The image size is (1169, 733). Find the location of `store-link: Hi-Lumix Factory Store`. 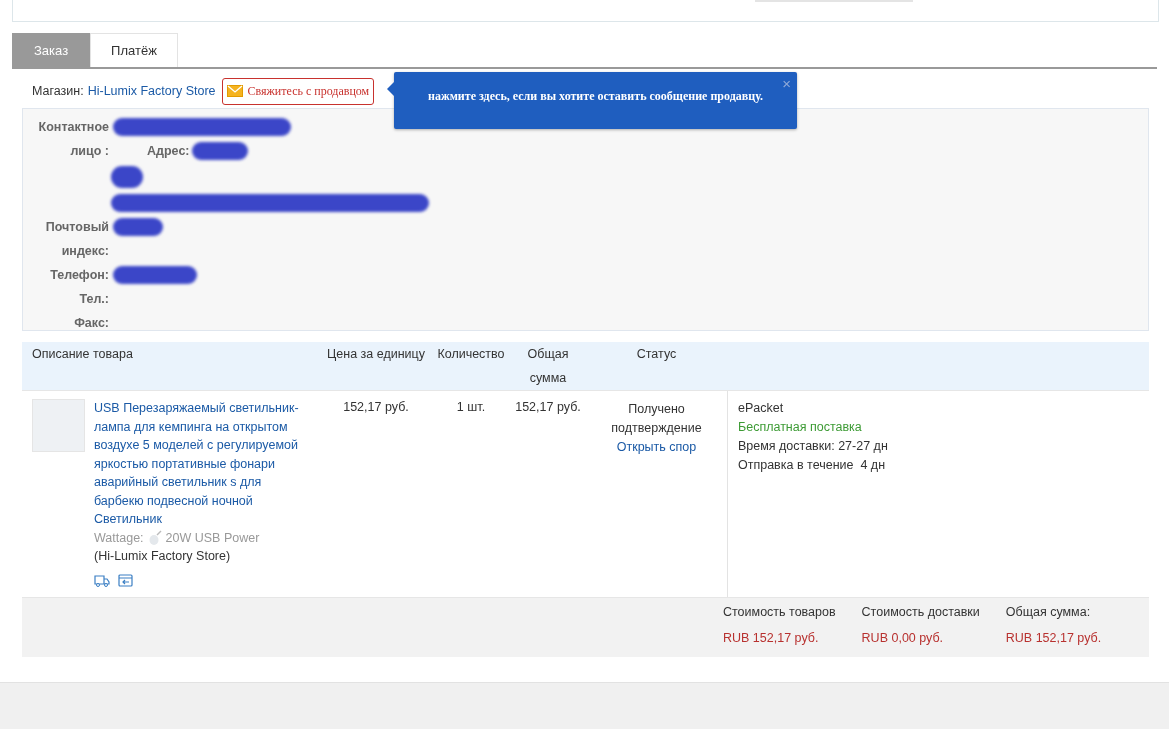

store-link: Hi-Lumix Factory Store is located at coordinates (151, 91).